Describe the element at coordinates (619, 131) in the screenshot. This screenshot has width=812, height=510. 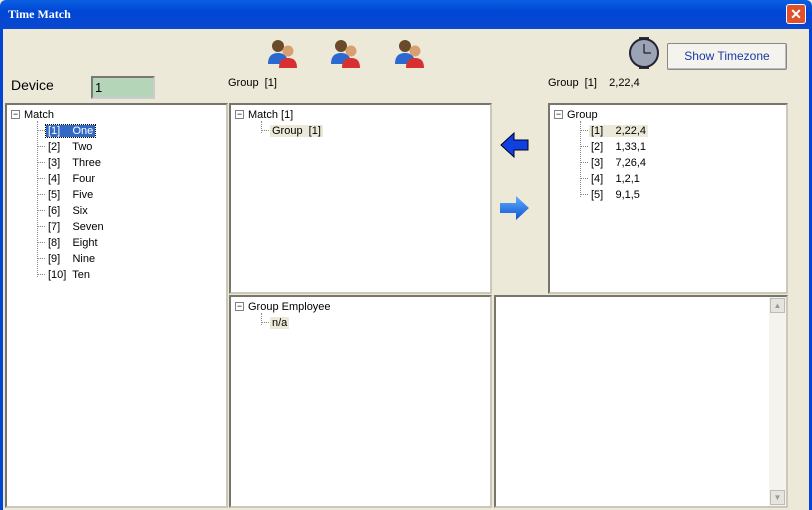
I see `tree-item: [1] 2,22,4` at that location.